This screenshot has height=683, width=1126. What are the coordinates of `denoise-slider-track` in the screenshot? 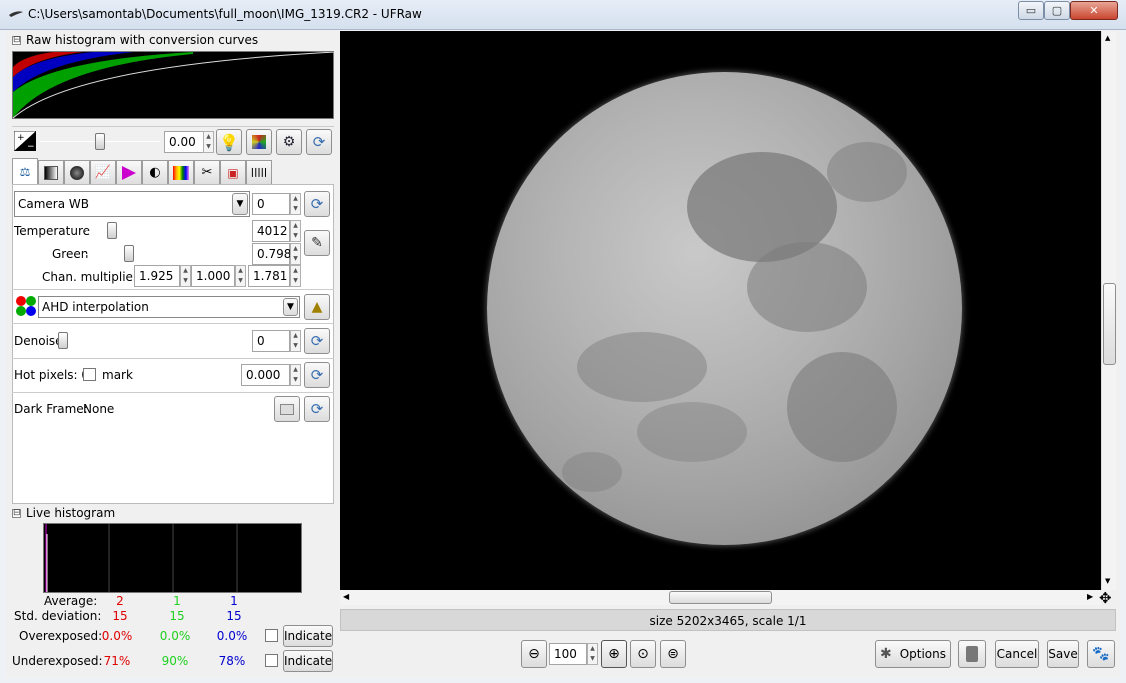 It's located at (153, 341).